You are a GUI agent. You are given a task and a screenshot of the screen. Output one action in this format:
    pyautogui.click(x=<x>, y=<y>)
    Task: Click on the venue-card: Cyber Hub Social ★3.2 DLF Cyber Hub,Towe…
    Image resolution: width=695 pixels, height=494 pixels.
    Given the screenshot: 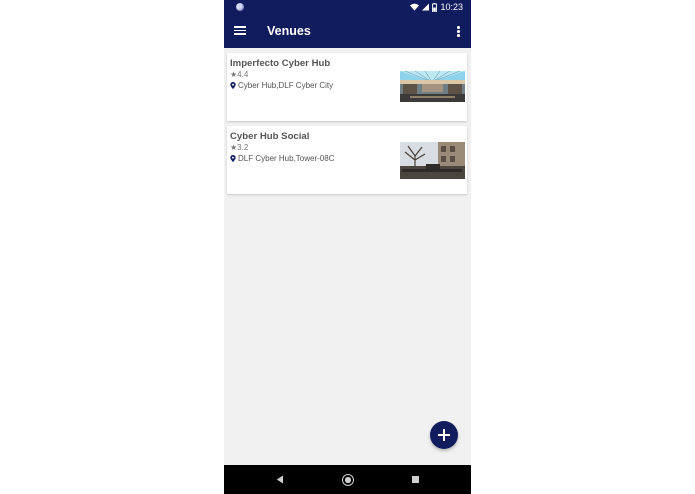 What is the action you would take?
    pyautogui.click(x=347, y=160)
    